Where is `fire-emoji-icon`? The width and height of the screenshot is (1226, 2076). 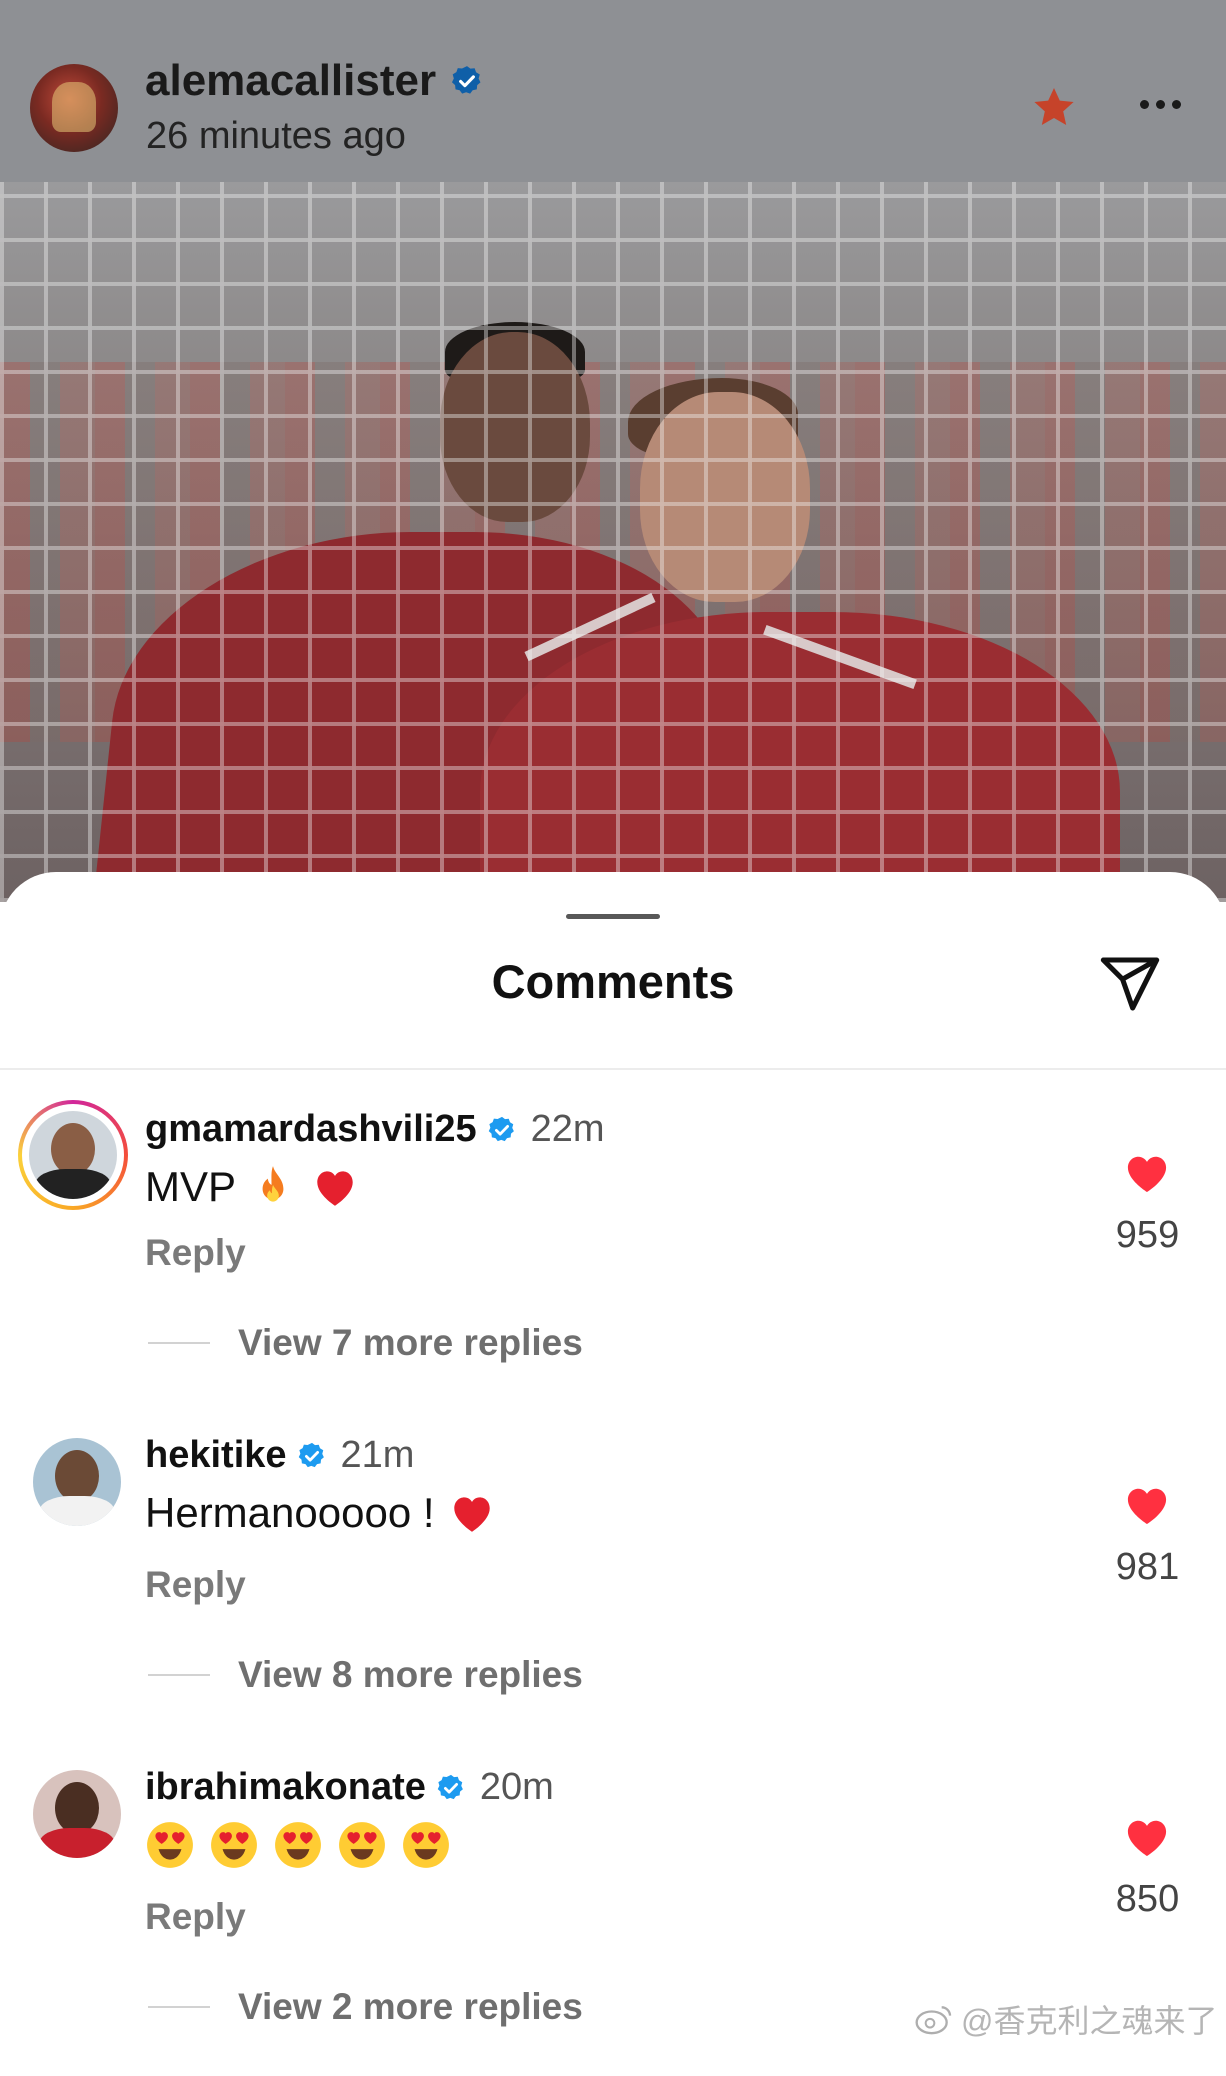
fire-emoji-icon is located at coordinates (273, 1184).